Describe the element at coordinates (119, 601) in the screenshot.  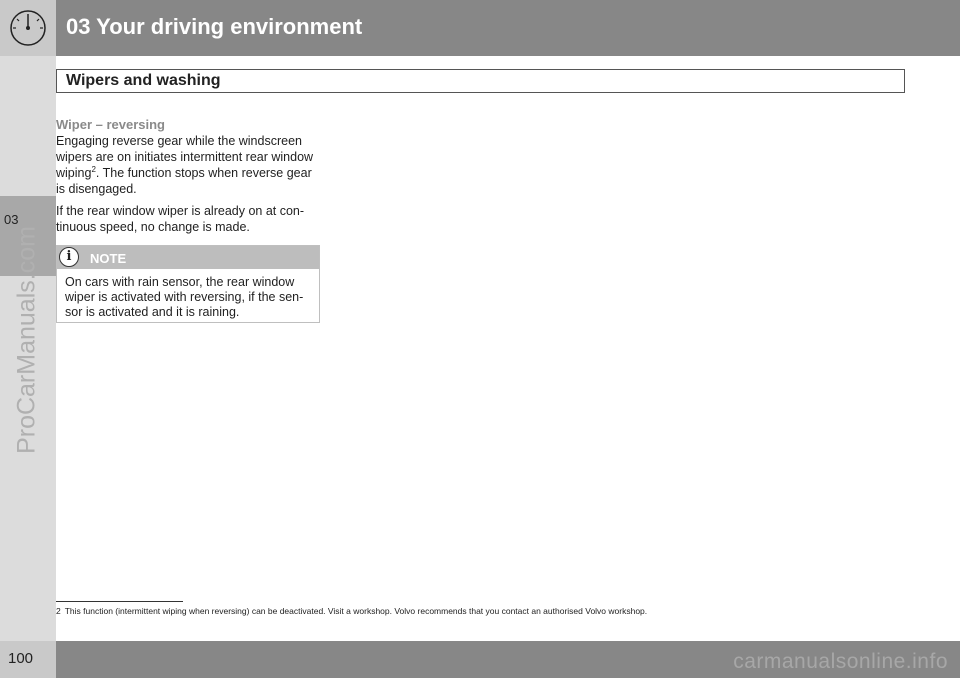
I see `footnote-rule` at that location.